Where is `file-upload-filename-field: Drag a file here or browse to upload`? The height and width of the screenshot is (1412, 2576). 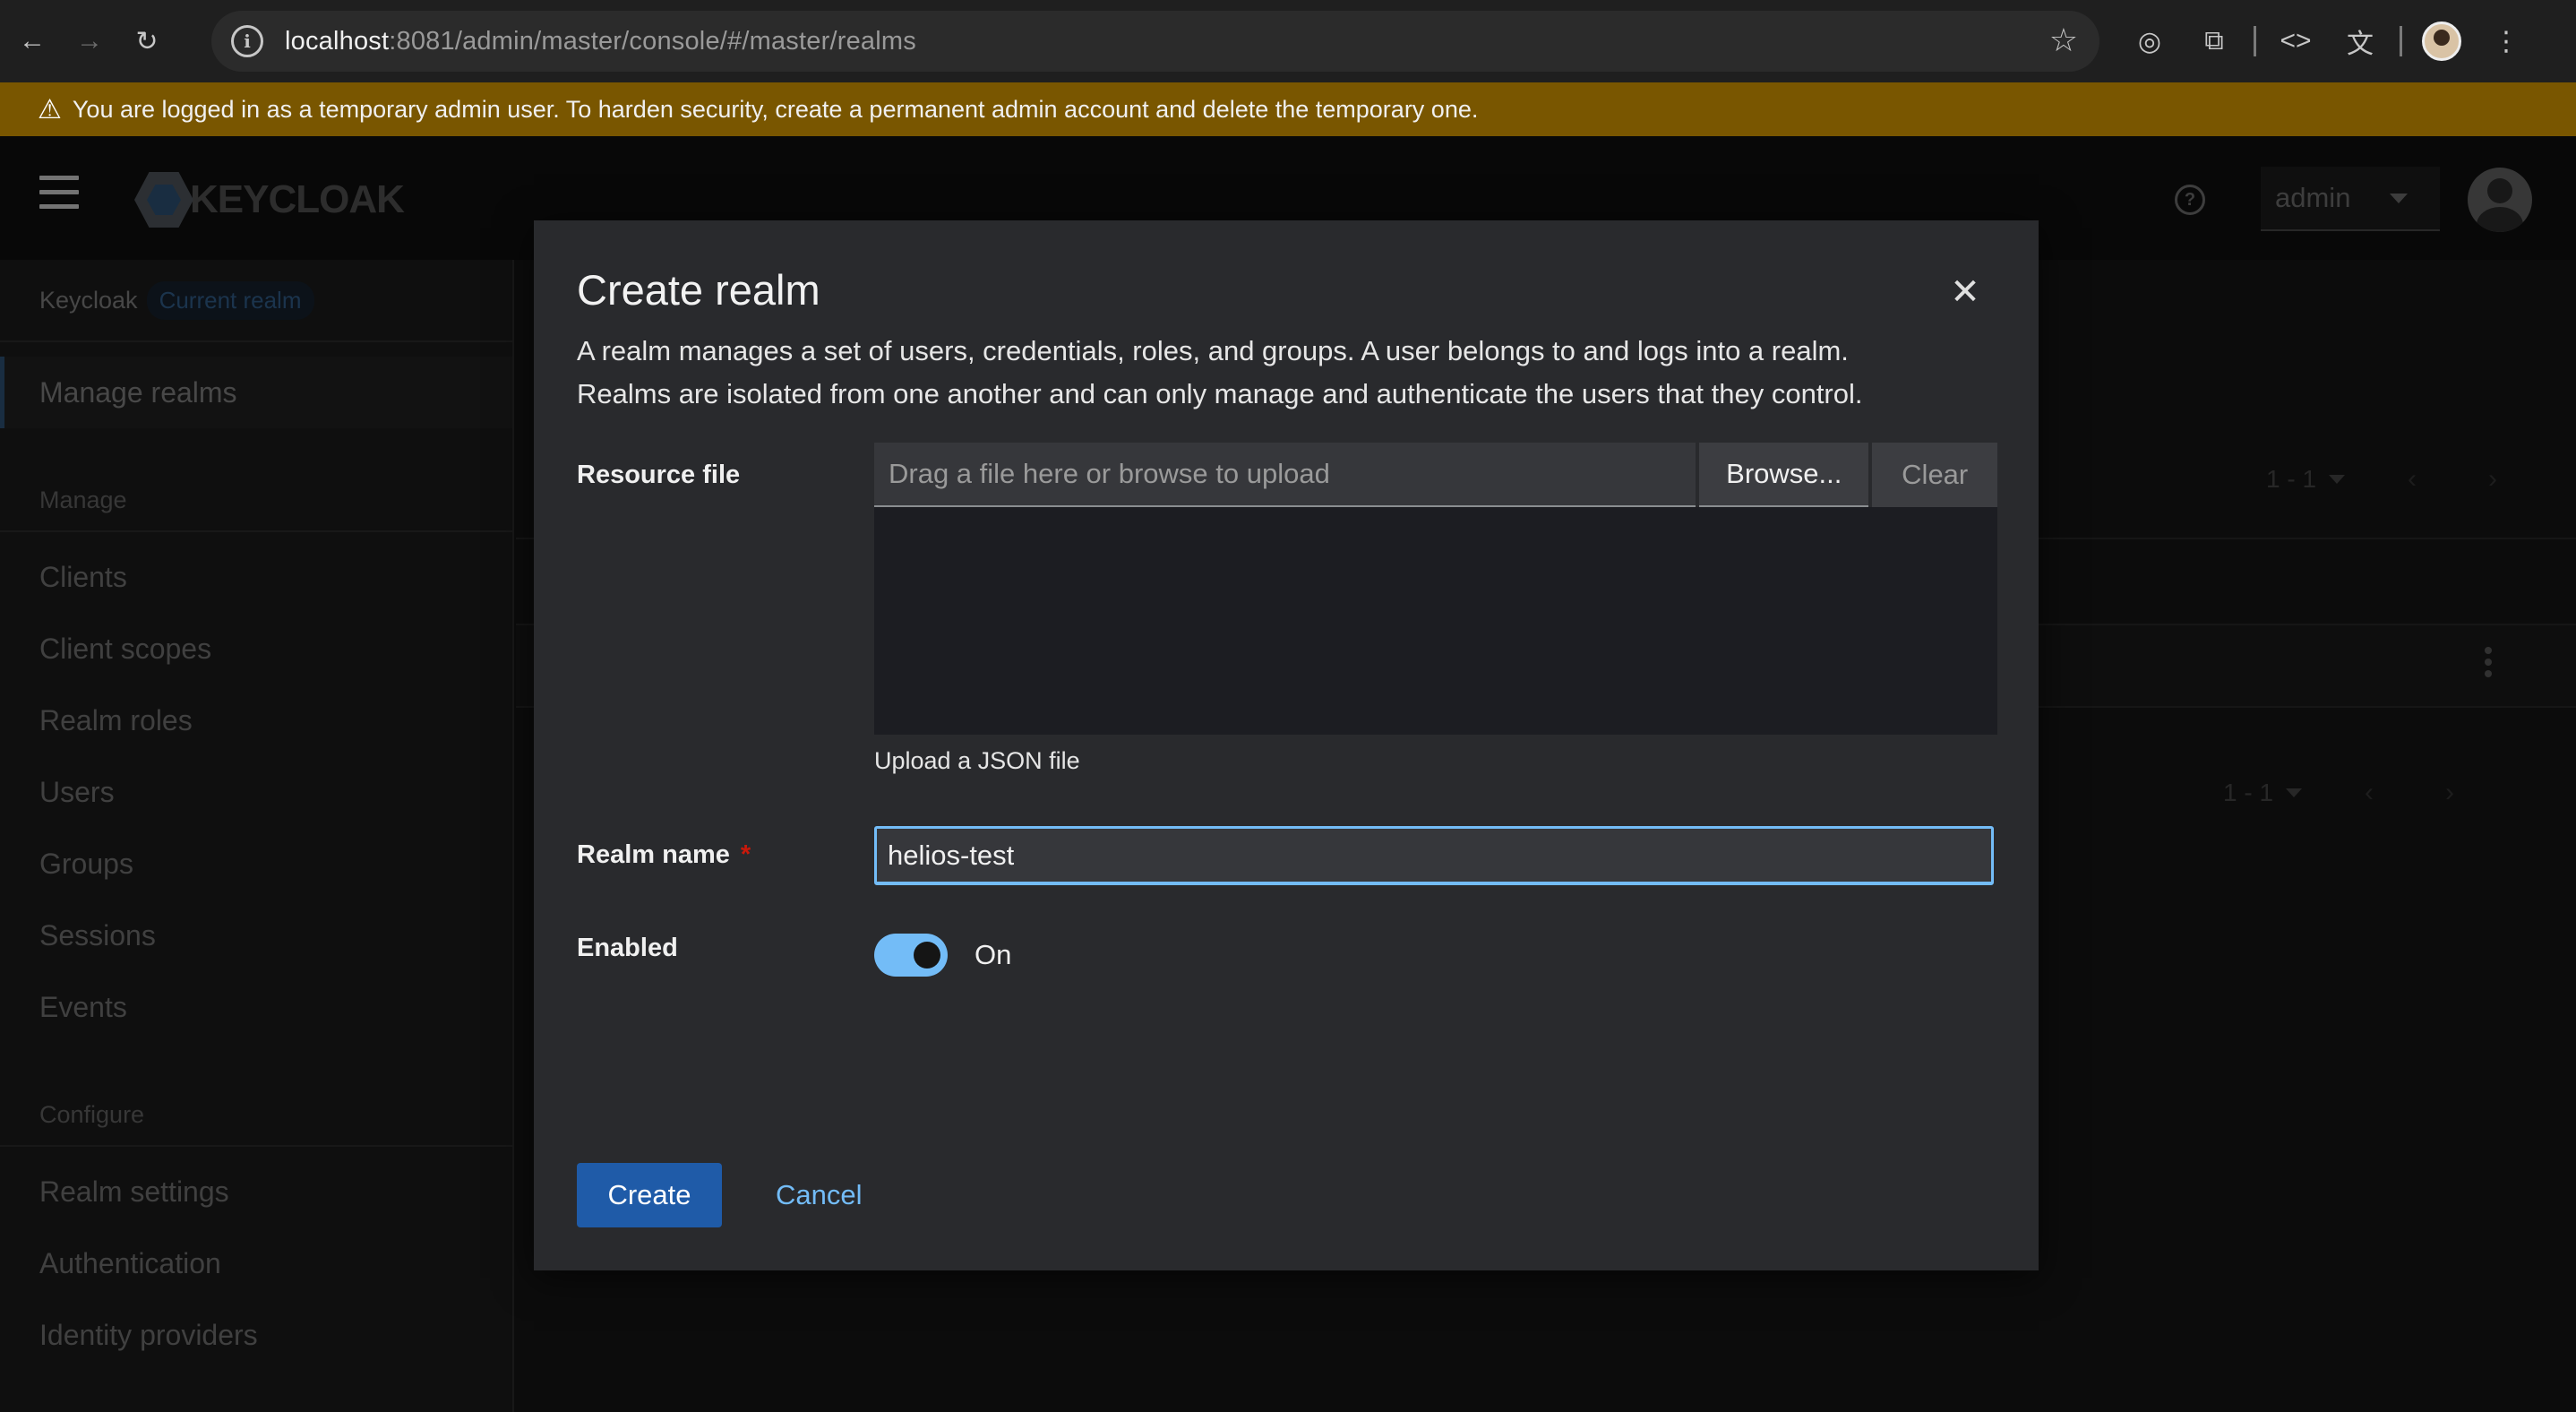 file-upload-filename-field: Drag a file here or browse to upload is located at coordinates (1285, 475).